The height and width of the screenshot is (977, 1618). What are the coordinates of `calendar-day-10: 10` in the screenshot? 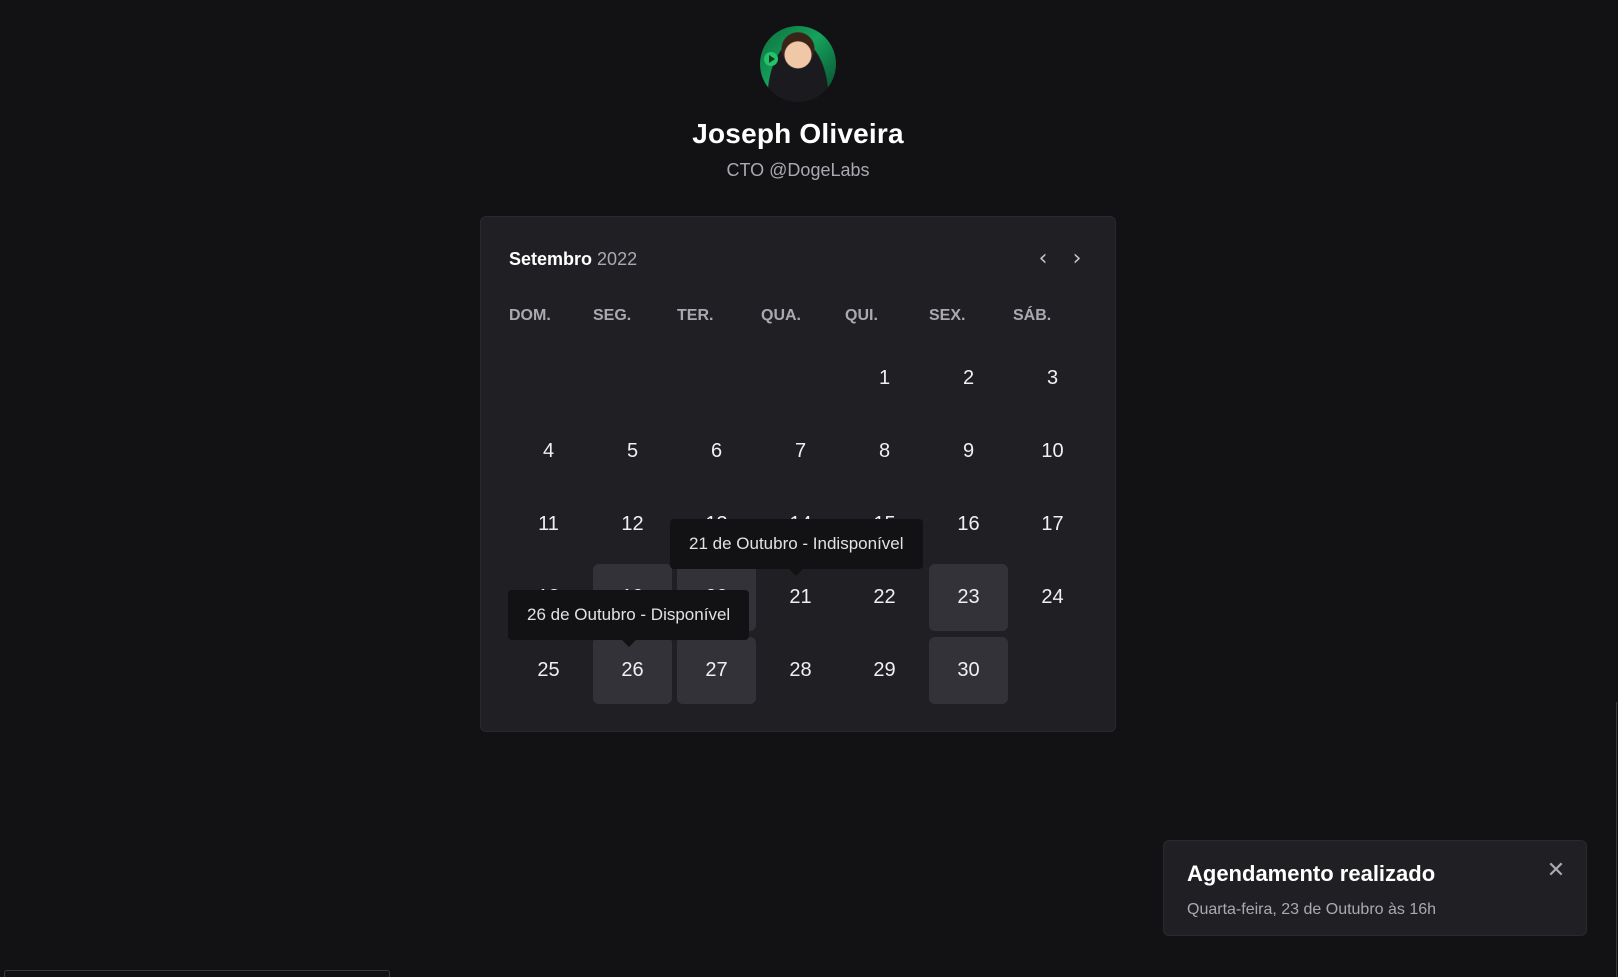 It's located at (1052, 451).